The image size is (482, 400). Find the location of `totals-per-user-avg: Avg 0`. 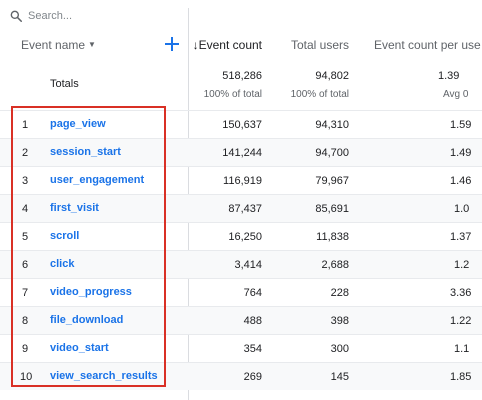

totals-per-user-avg: Avg 0 is located at coordinates (456, 94).